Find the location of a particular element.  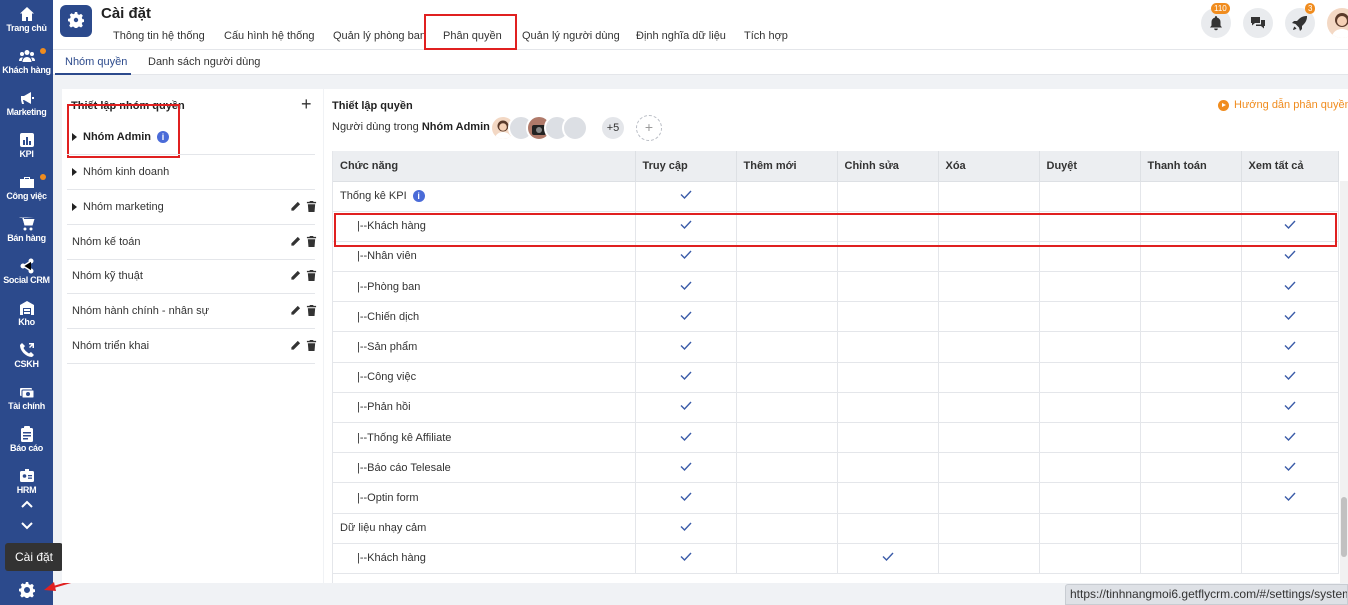

add-user-button: + is located at coordinates (649, 128).